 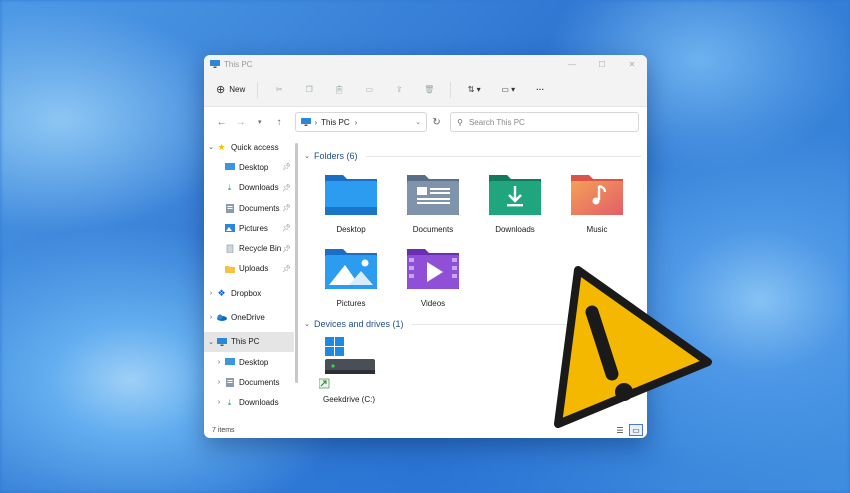 I want to click on sidebar-item-pc-documents: › Documents, so click(x=249, y=382).